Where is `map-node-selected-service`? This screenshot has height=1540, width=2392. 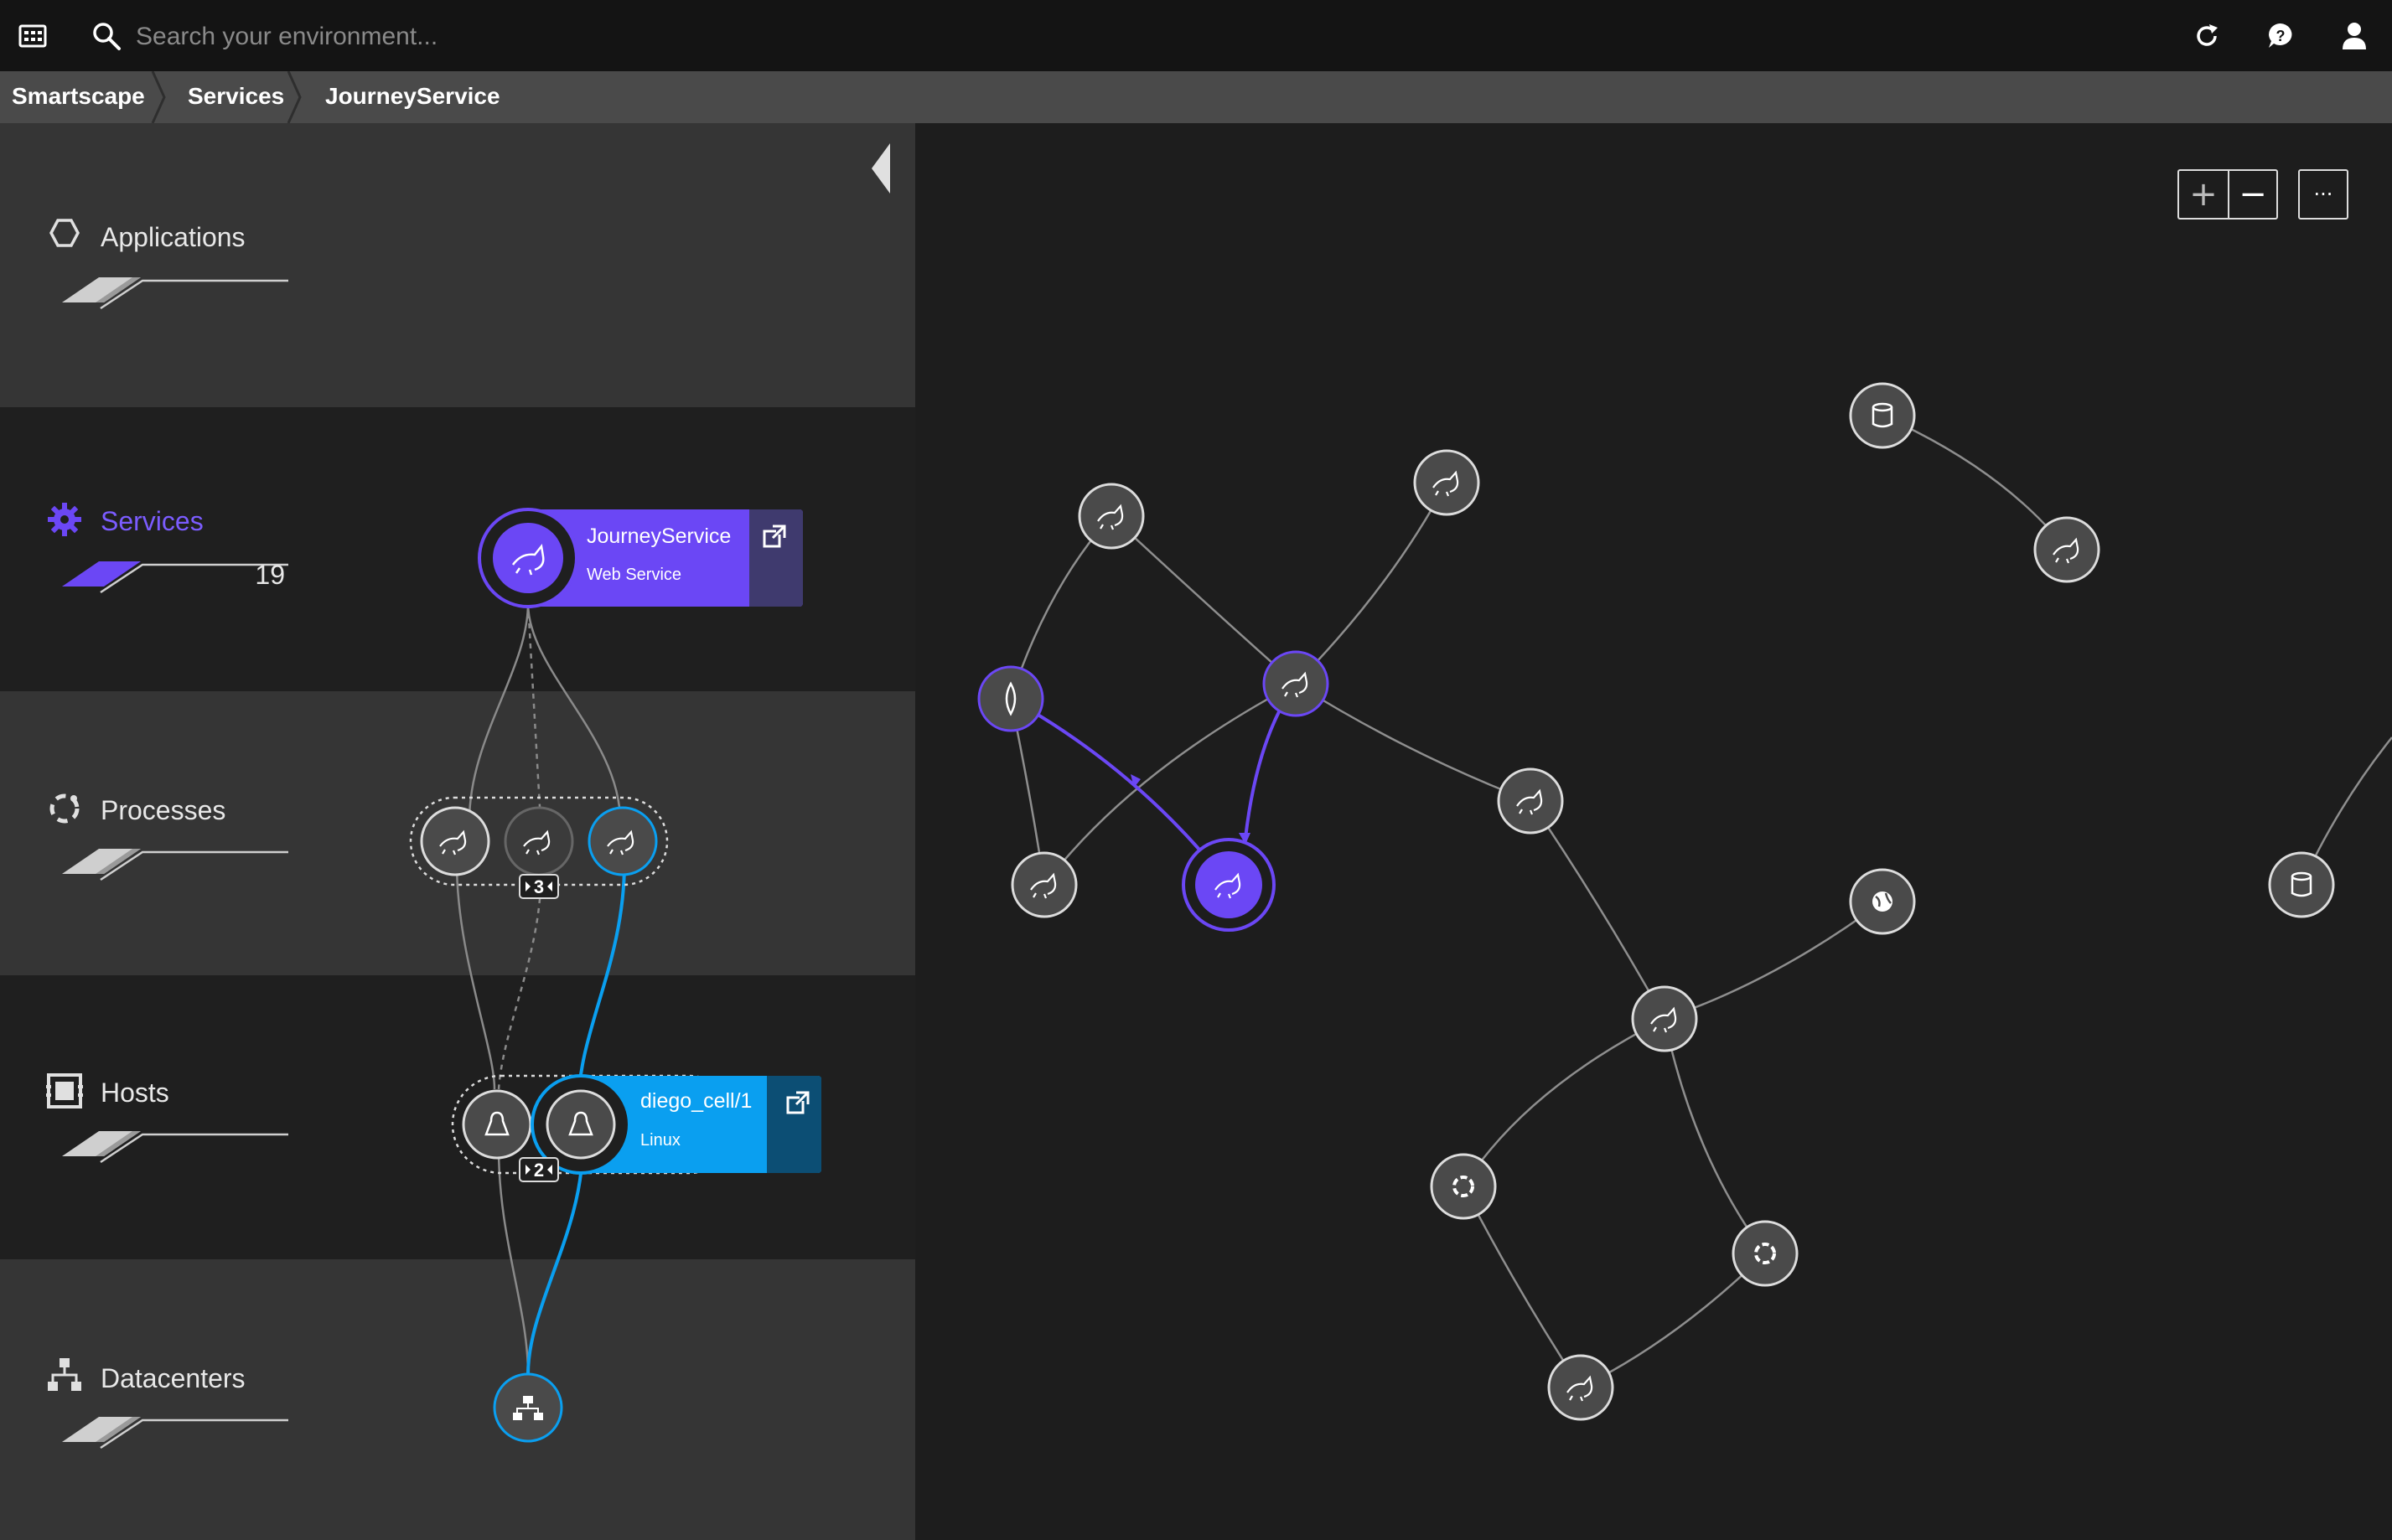
map-node-selected-service is located at coordinates (1229, 885).